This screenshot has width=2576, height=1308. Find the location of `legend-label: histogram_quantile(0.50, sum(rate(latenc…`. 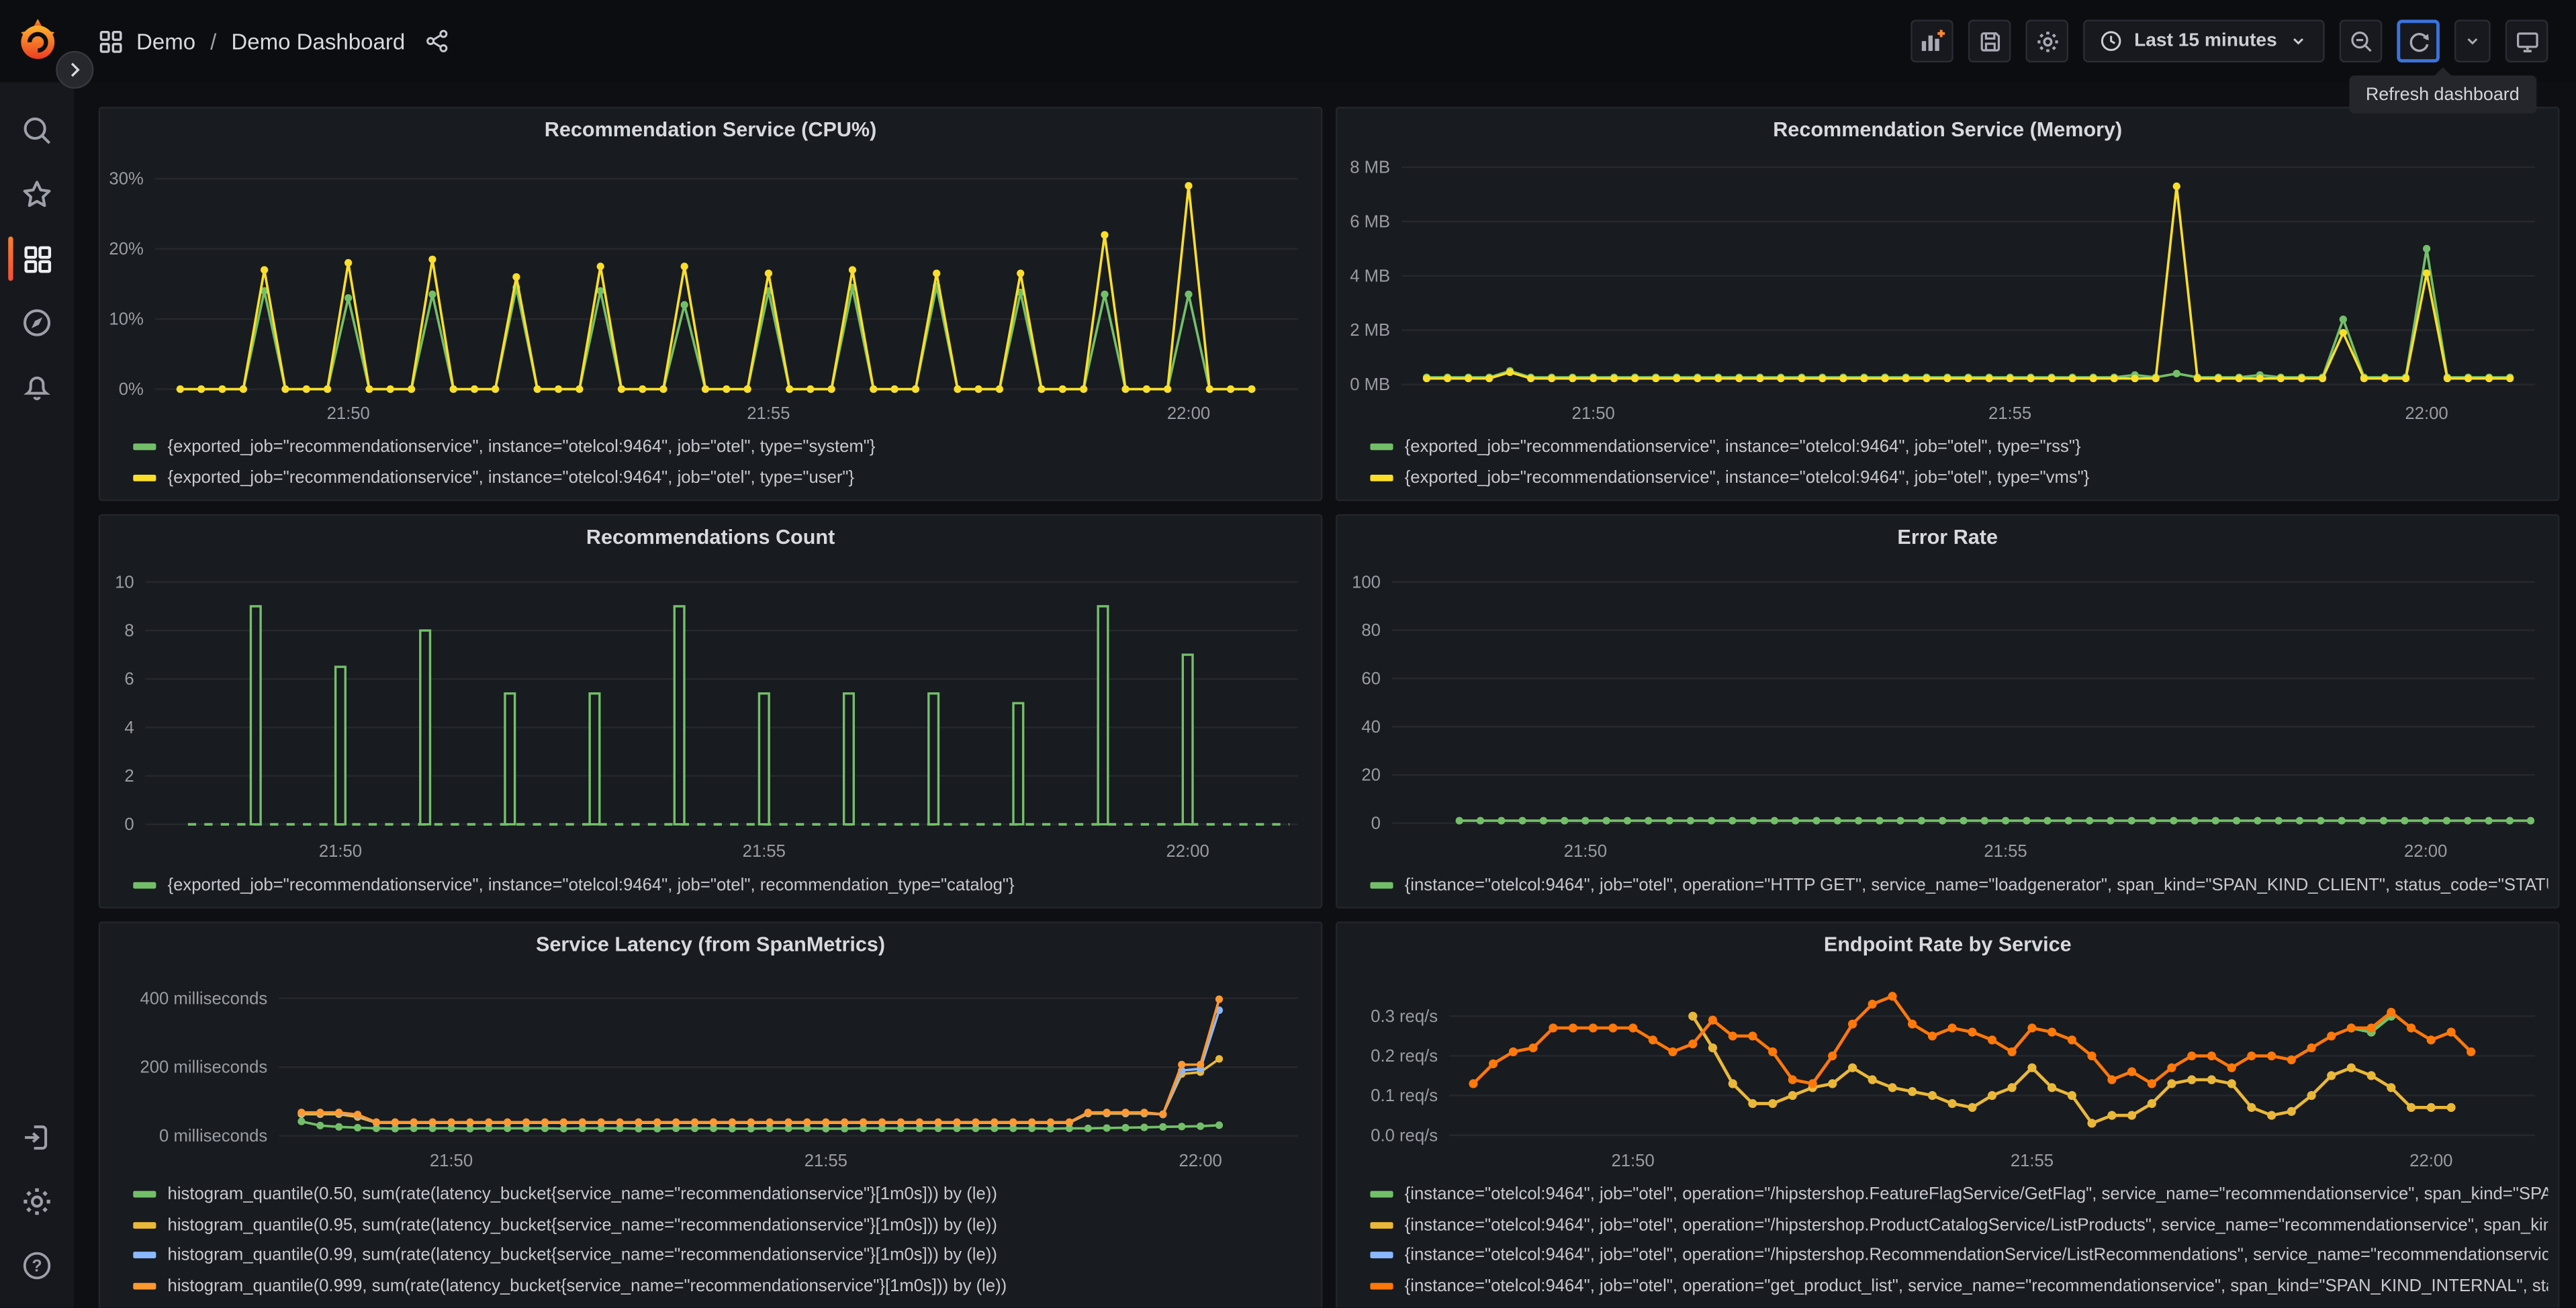

legend-label: histogram_quantile(0.50, sum(rate(latenc… is located at coordinates (582, 1194).